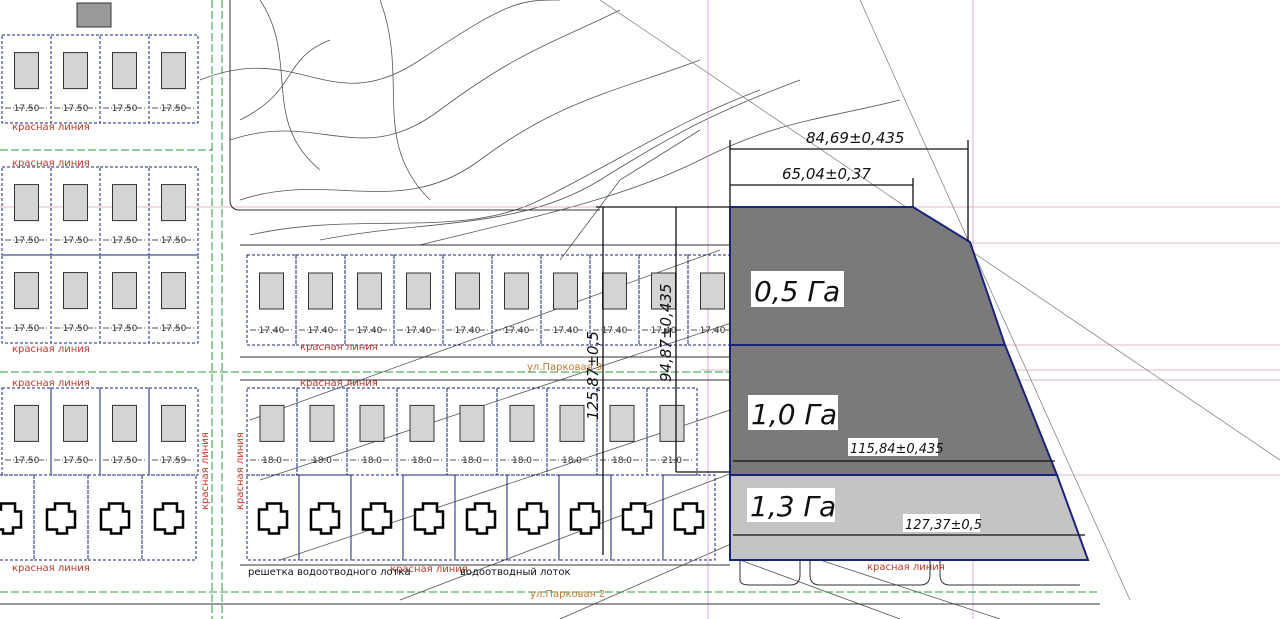 The image size is (1280, 619). I want to click on area-label-1-0: 1,0 Га, so click(794, 414).